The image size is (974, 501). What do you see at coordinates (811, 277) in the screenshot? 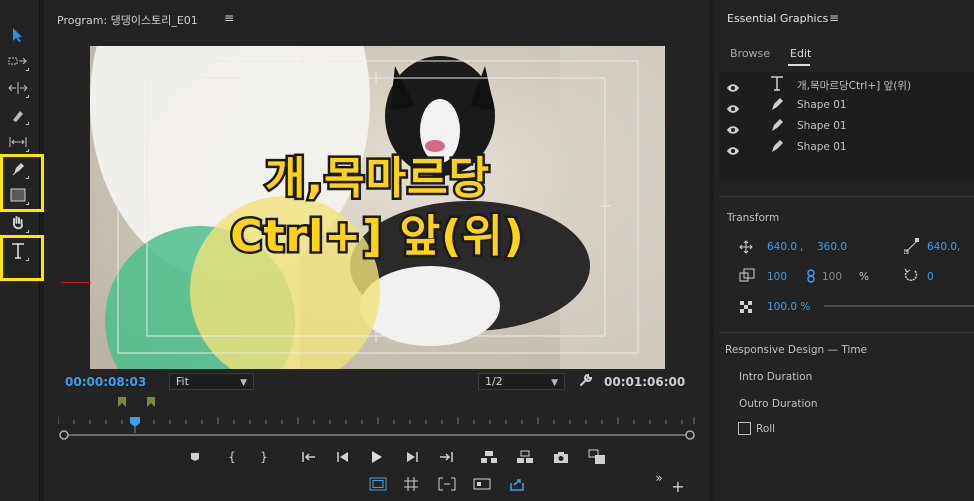
I see `link-icon` at bounding box center [811, 277].